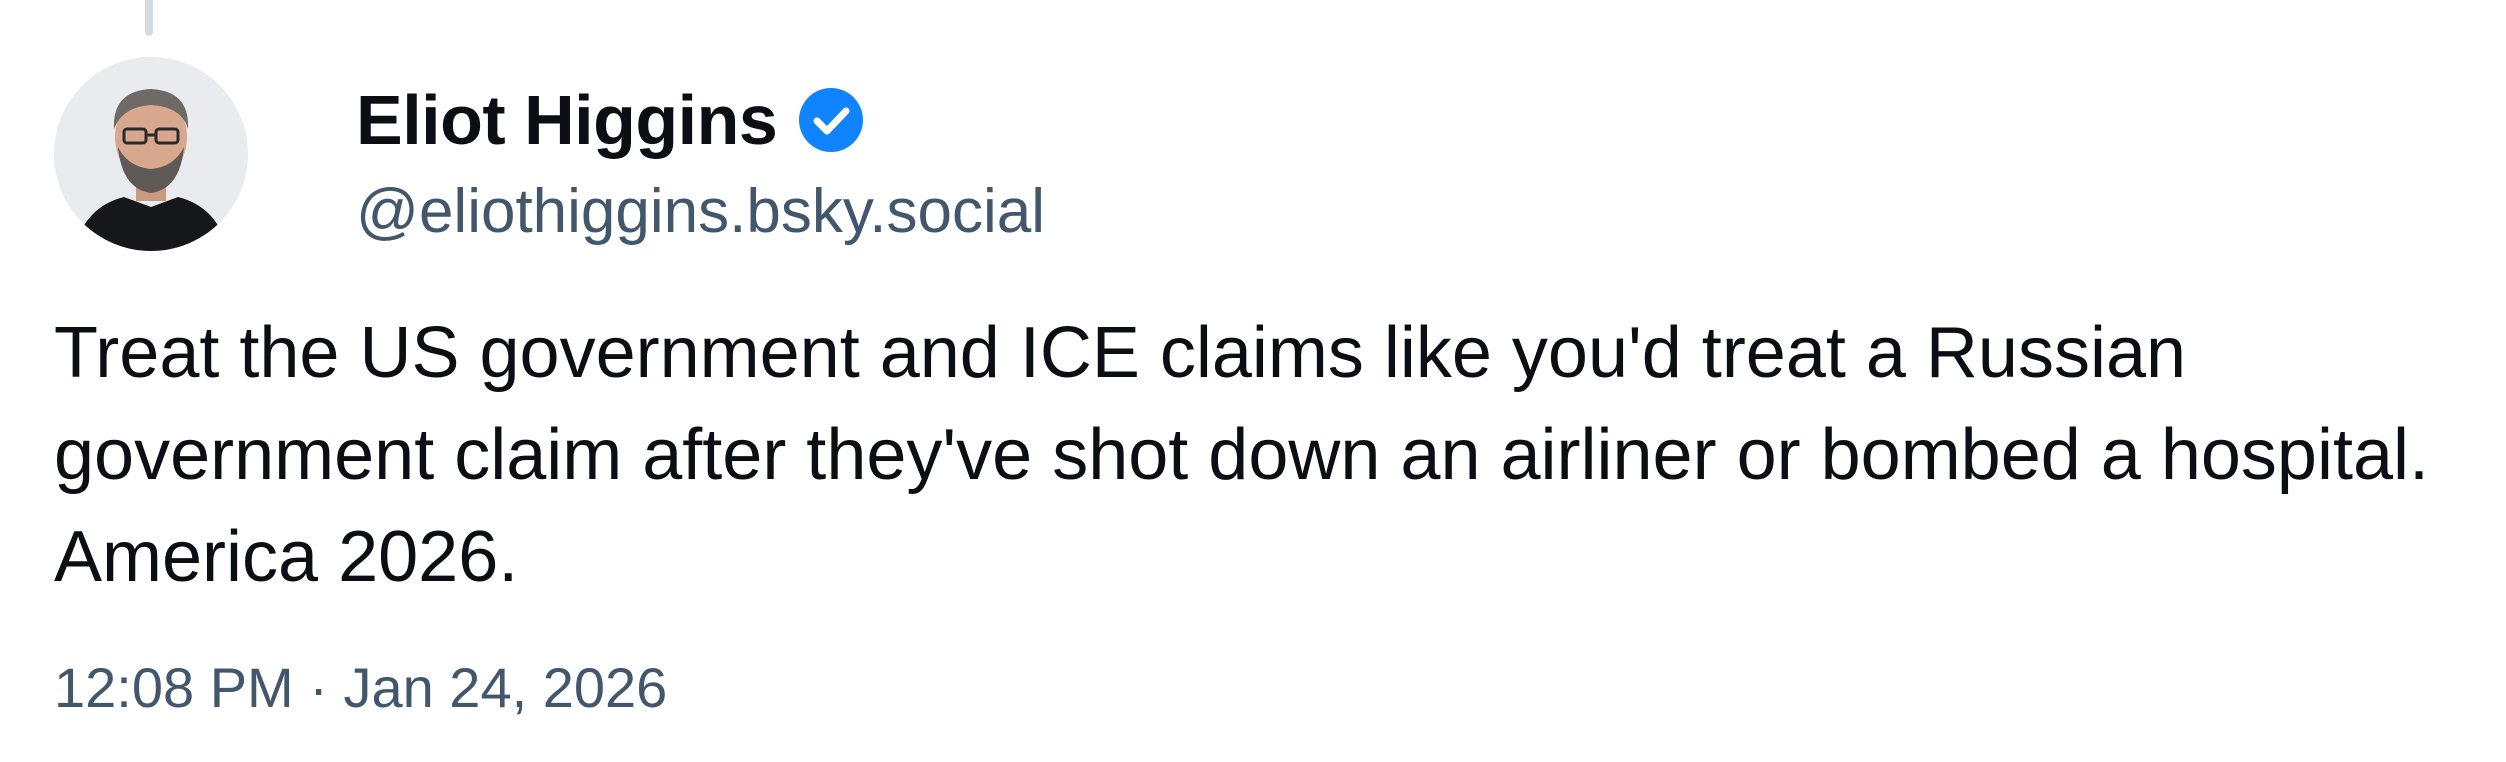 The width and height of the screenshot is (2506, 762). I want to click on author-handle: @eliothiggins.bsky.social, so click(700, 212).